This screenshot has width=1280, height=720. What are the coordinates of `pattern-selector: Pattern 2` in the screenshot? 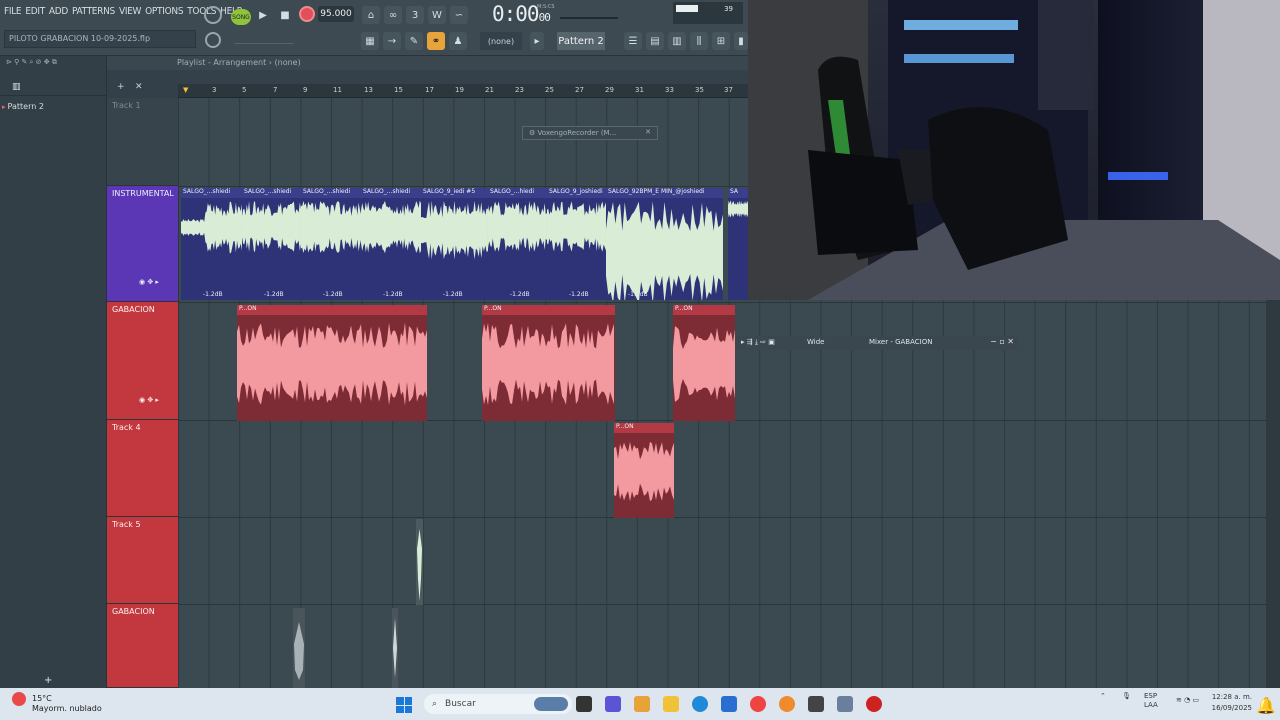 It's located at (581, 41).